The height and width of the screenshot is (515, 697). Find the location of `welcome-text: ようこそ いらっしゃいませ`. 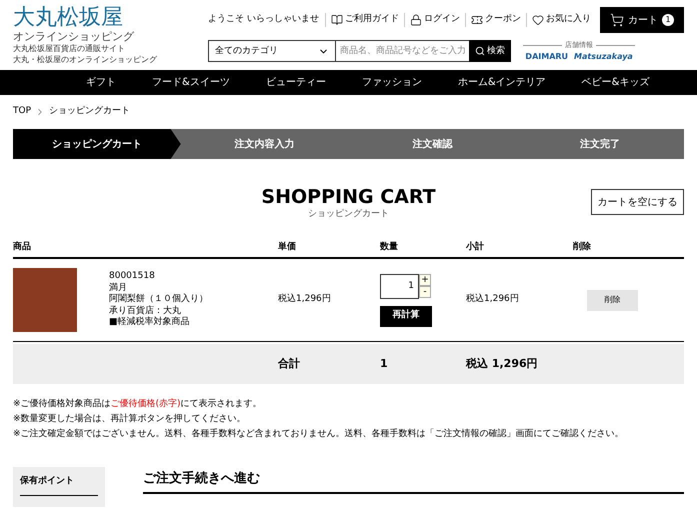

welcome-text: ようこそ いらっしゃいませ is located at coordinates (263, 19).